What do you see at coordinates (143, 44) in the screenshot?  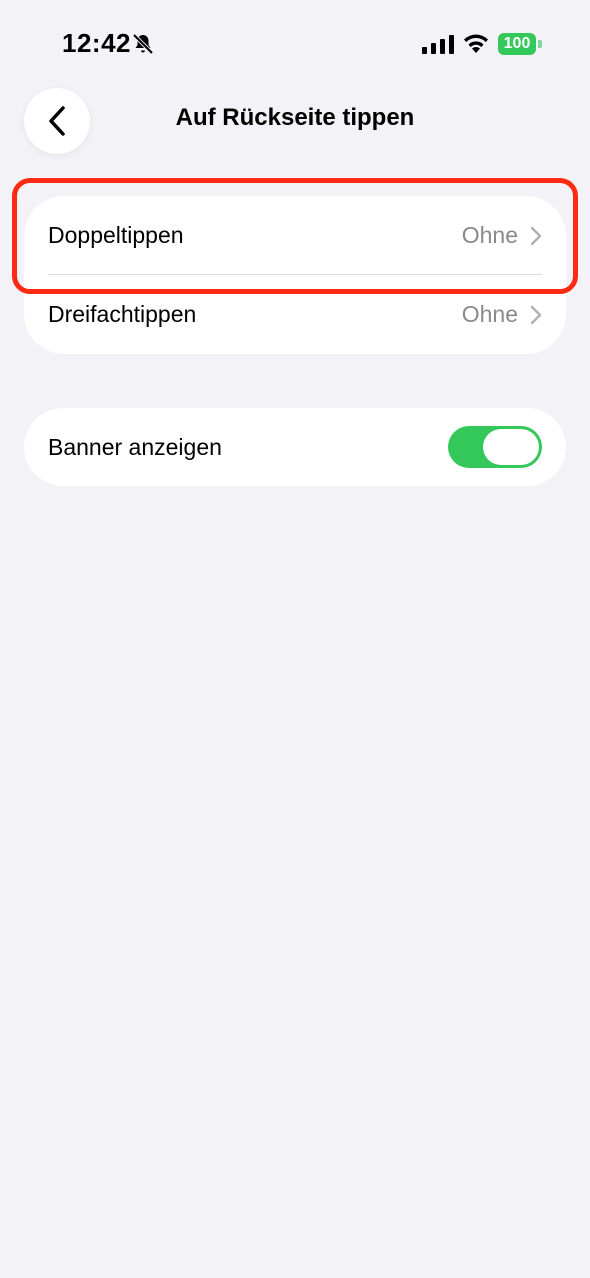 I see `bell-slash-icon` at bounding box center [143, 44].